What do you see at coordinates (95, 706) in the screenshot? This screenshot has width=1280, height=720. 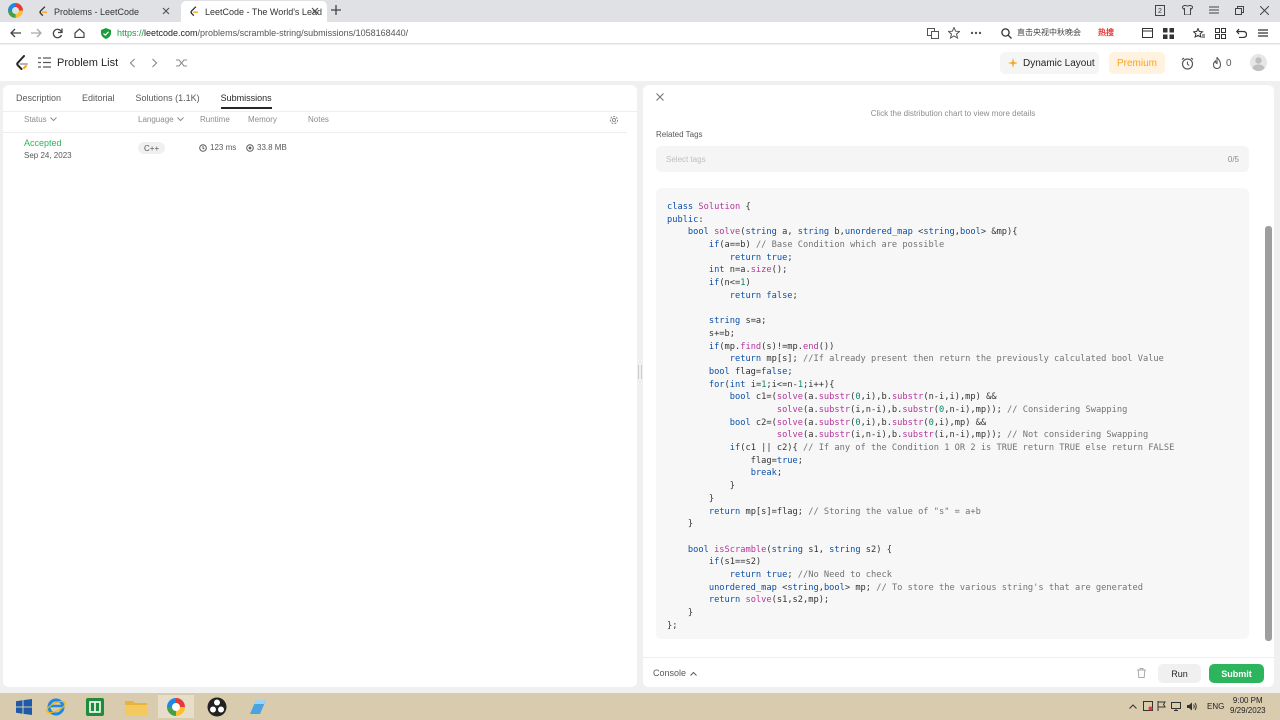 I see `app-green-icon` at bounding box center [95, 706].